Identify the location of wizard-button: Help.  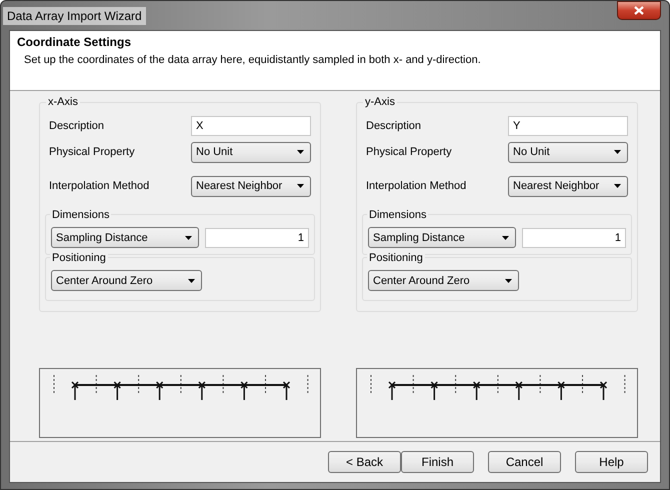
(611, 462).